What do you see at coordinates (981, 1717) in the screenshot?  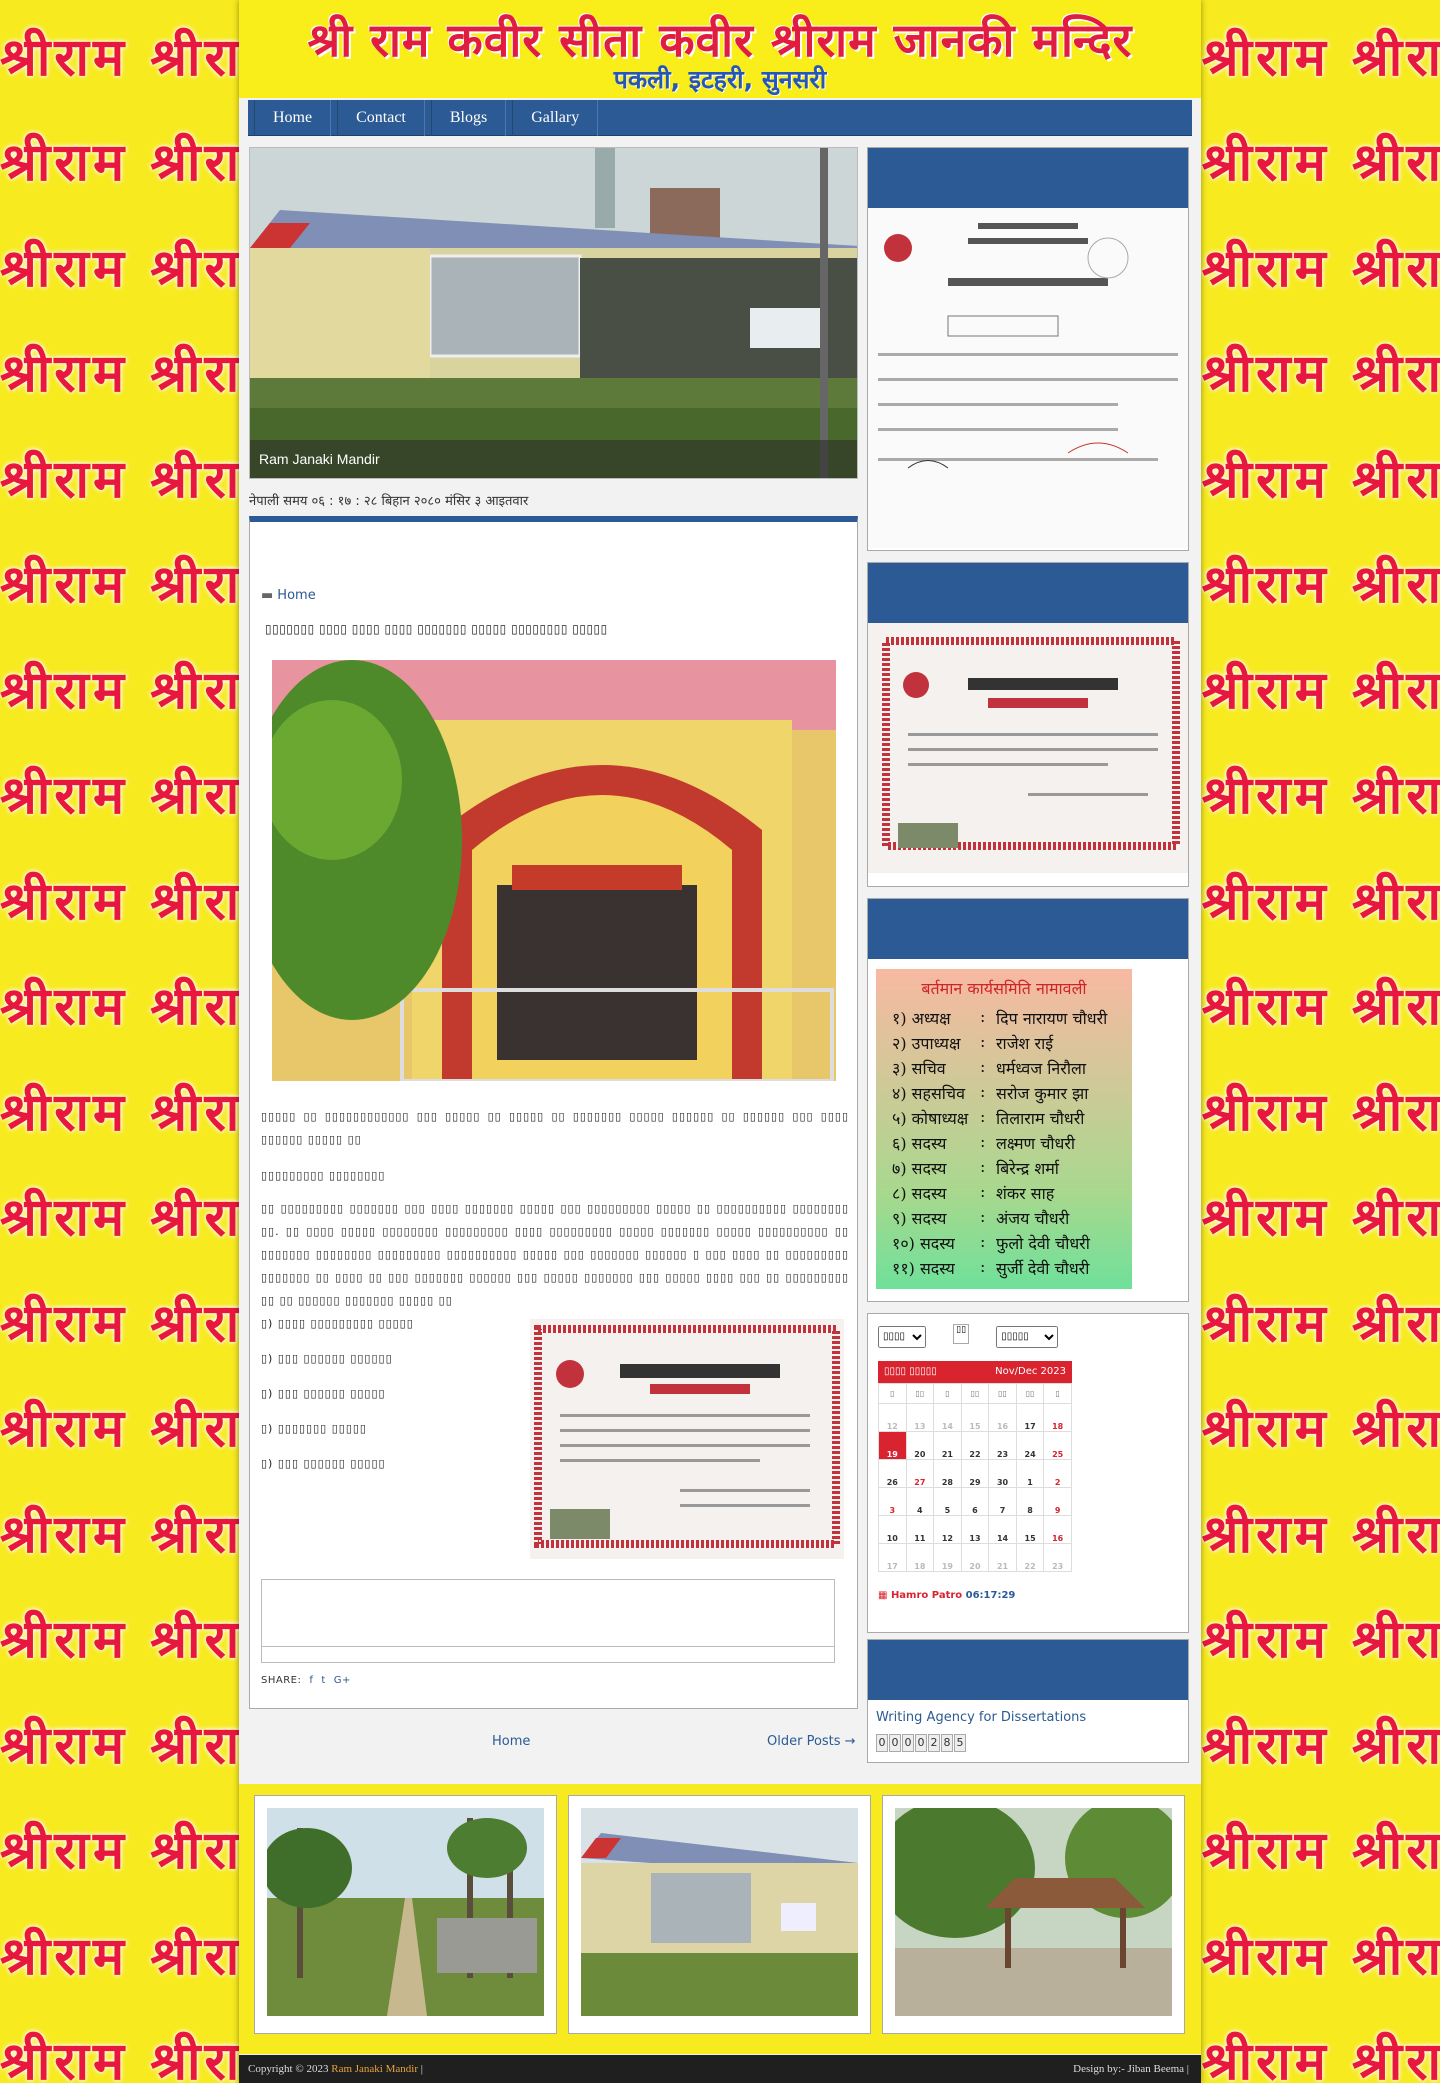 I see `writing-agency-link: Writing Agency for Dissertations` at bounding box center [981, 1717].